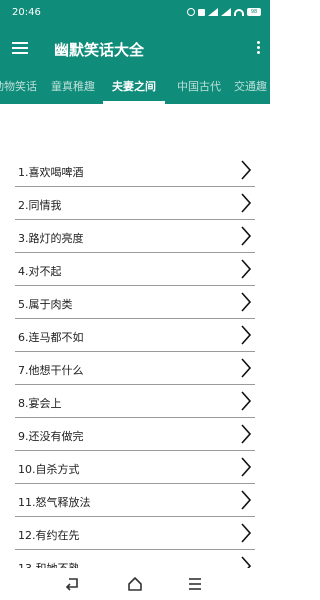  Describe the element at coordinates (135, 335) in the screenshot. I see `list-item: 6.连马都不如` at that location.